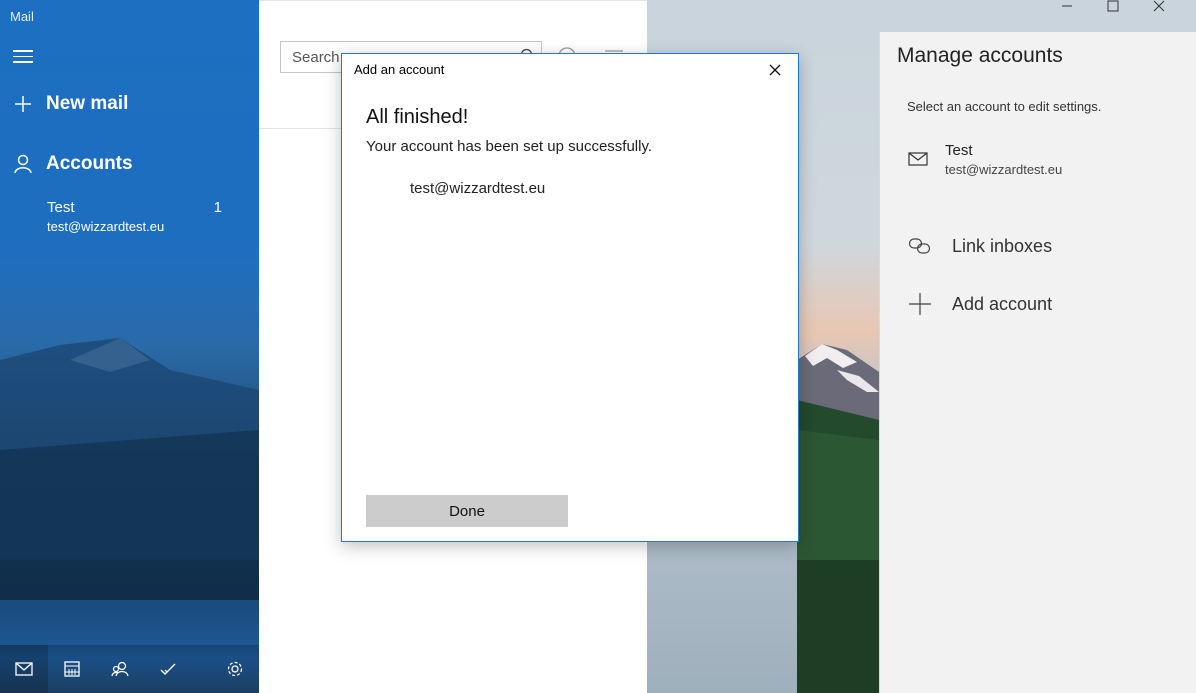 The width and height of the screenshot is (1196, 693). What do you see at coordinates (1113, 6) in the screenshot?
I see `maximize-icon` at bounding box center [1113, 6].